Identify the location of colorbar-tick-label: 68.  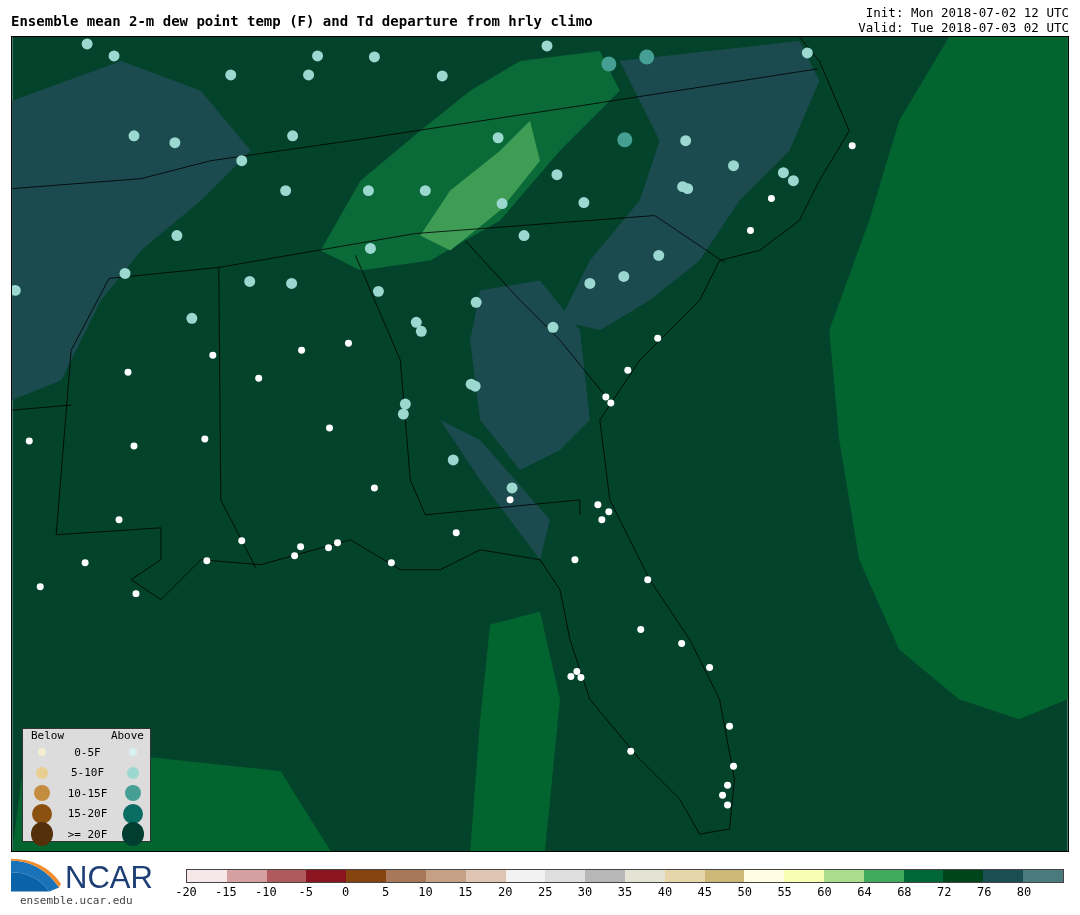
(904, 892).